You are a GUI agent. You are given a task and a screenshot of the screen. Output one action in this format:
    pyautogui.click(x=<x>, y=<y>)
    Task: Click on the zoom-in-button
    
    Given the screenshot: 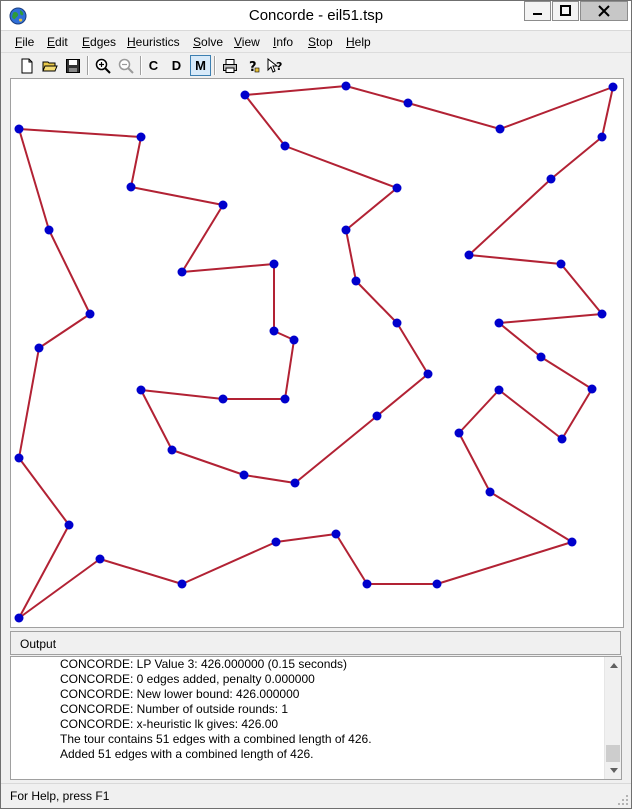 What is the action you would take?
    pyautogui.click(x=102, y=65)
    